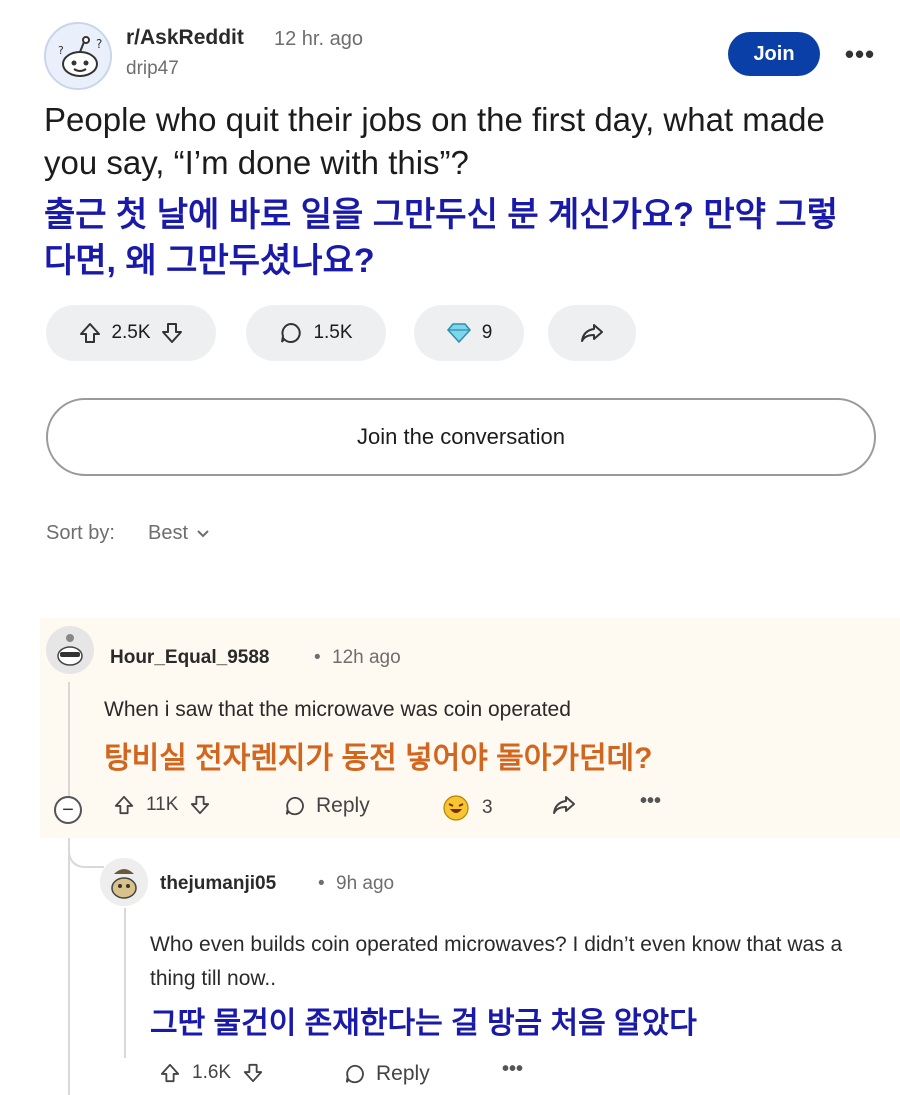  Describe the element at coordinates (487, 807) in the screenshot. I see `comment-award-count: 3` at that location.